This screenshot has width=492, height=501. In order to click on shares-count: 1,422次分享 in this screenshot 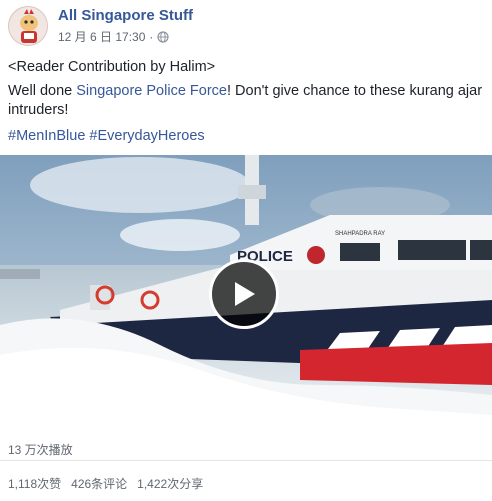, I will do `click(170, 483)`.